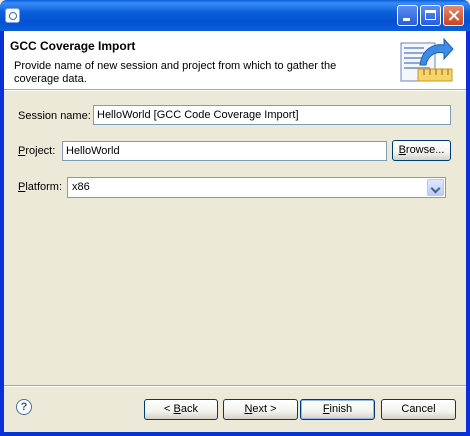  I want to click on project-input: HelloWorld, so click(224, 151).